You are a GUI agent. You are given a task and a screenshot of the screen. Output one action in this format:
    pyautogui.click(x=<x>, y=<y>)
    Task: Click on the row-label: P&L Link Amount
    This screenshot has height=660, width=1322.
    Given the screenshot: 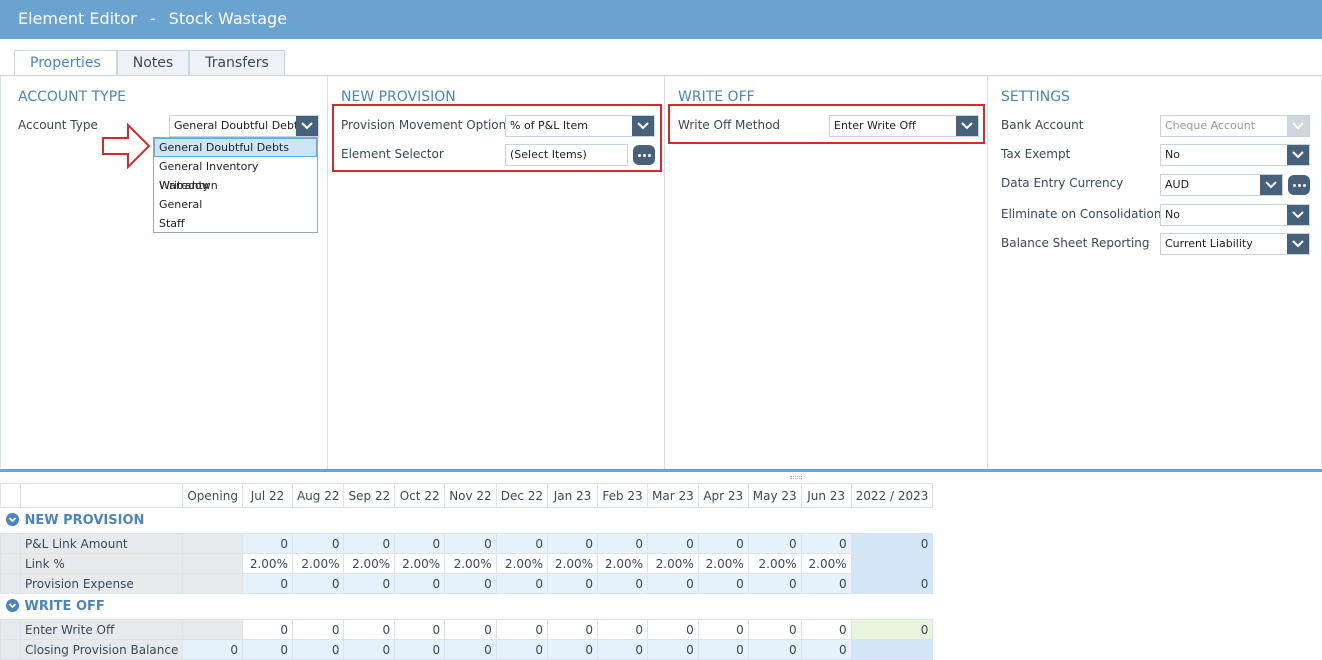 What is the action you would take?
    pyautogui.click(x=101, y=543)
    